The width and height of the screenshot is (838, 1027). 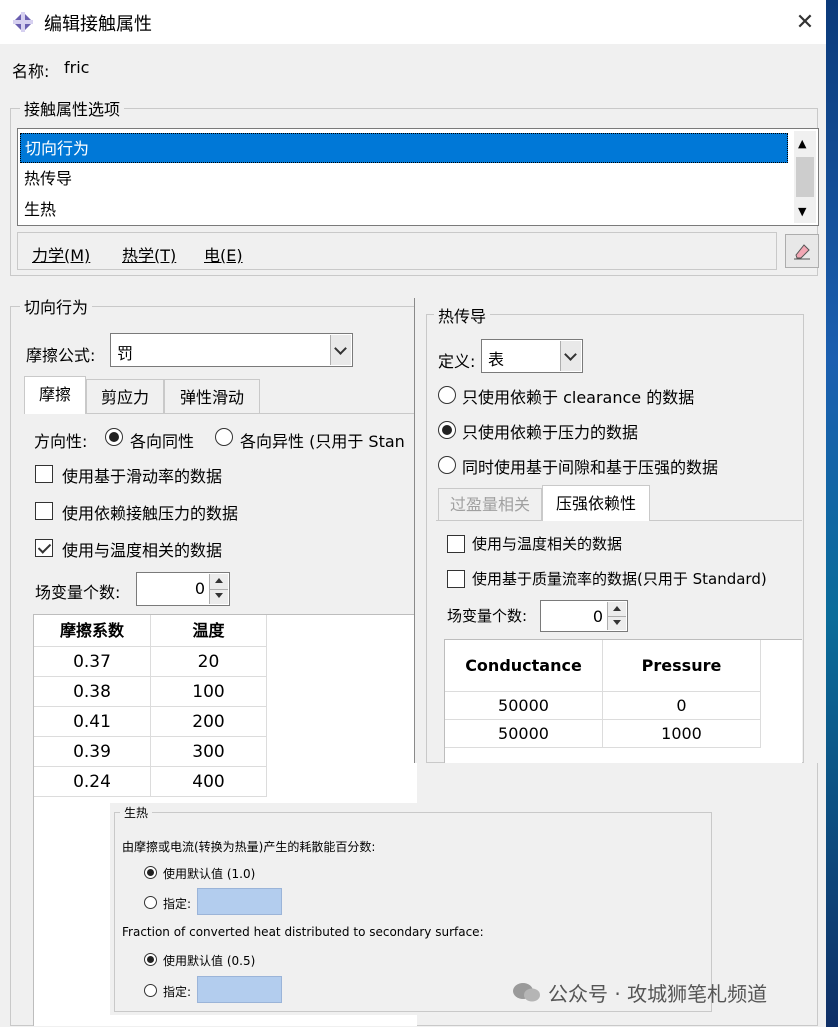 What do you see at coordinates (78, 592) in the screenshot?
I see `field-variables-label: 场变量个数:` at bounding box center [78, 592].